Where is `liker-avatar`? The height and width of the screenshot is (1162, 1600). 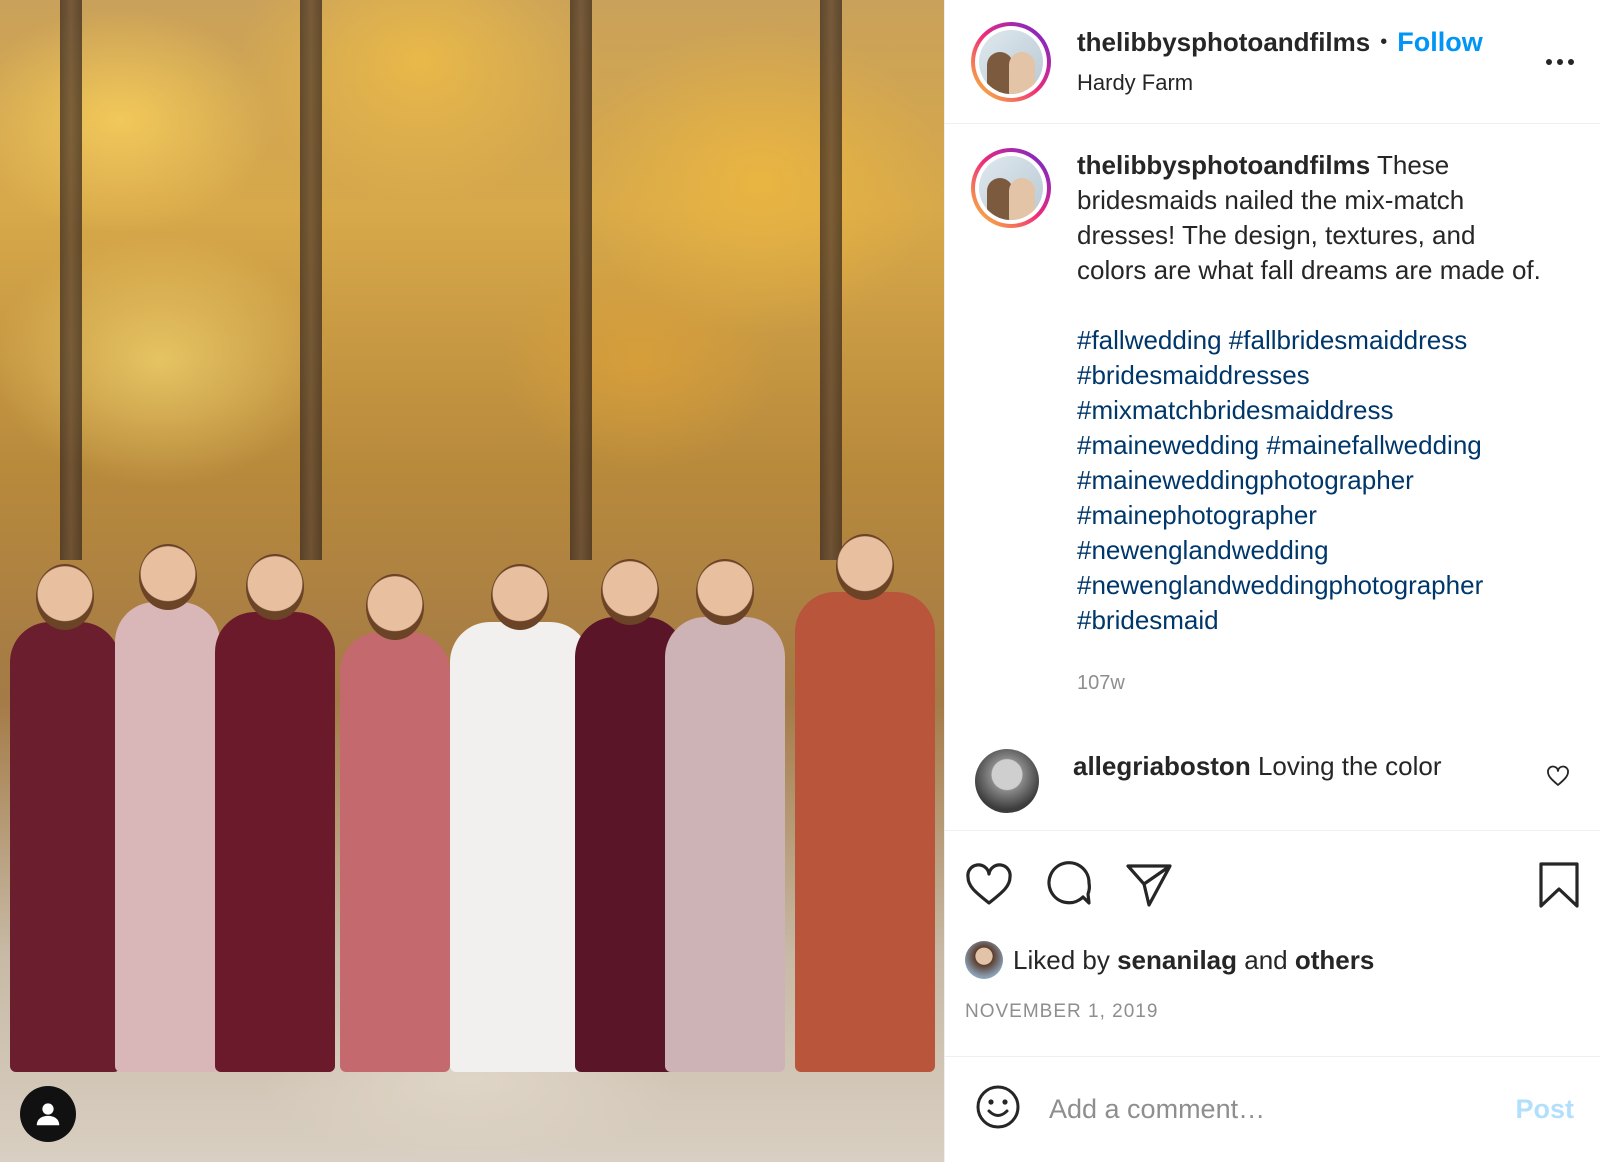 liker-avatar is located at coordinates (984, 960).